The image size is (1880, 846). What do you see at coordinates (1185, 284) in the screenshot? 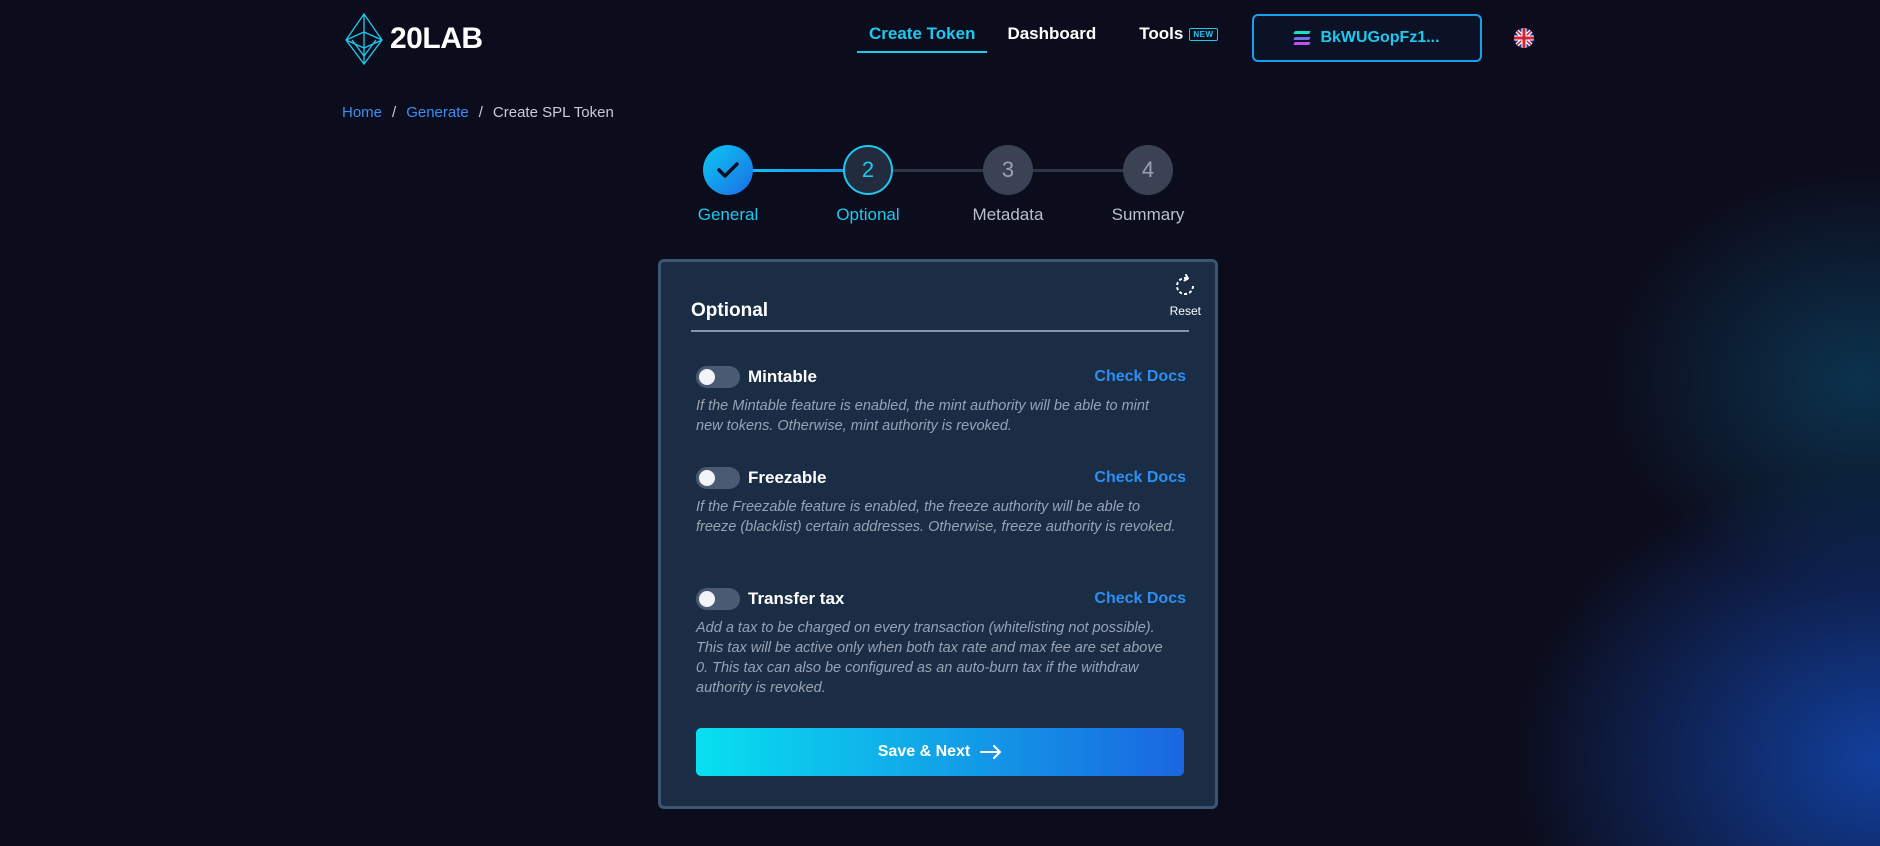
I see `reset-icon` at bounding box center [1185, 284].